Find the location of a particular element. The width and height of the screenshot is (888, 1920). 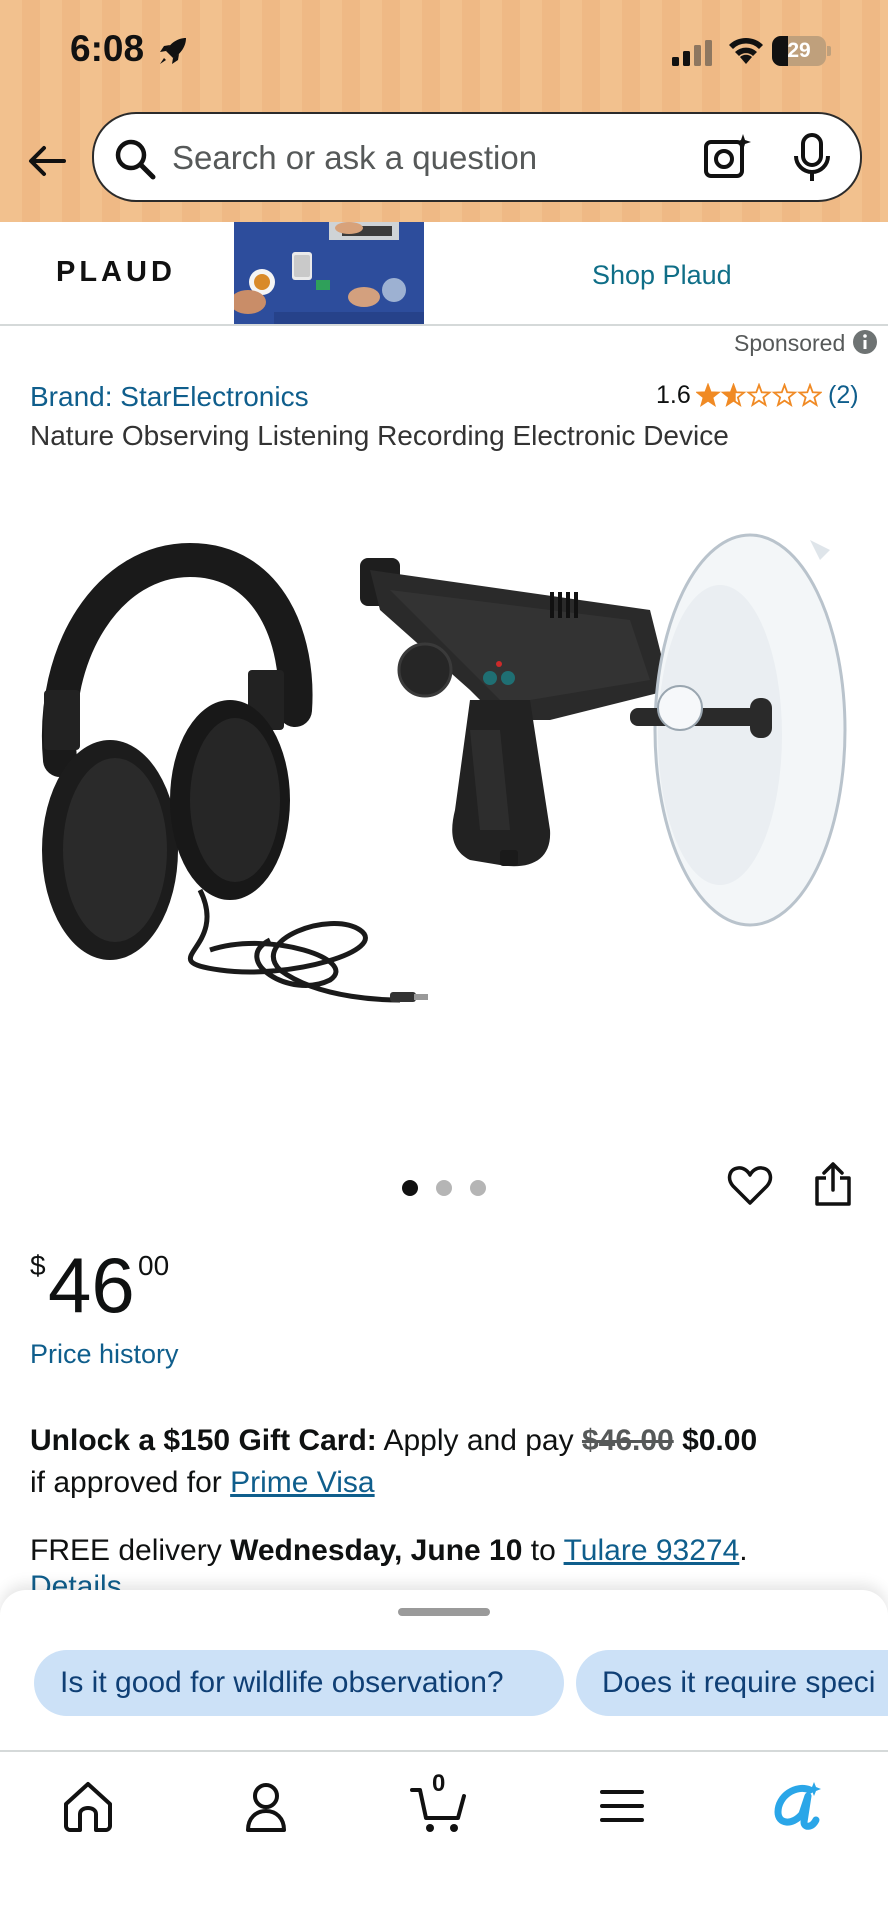

search-input is located at coordinates (432, 158).